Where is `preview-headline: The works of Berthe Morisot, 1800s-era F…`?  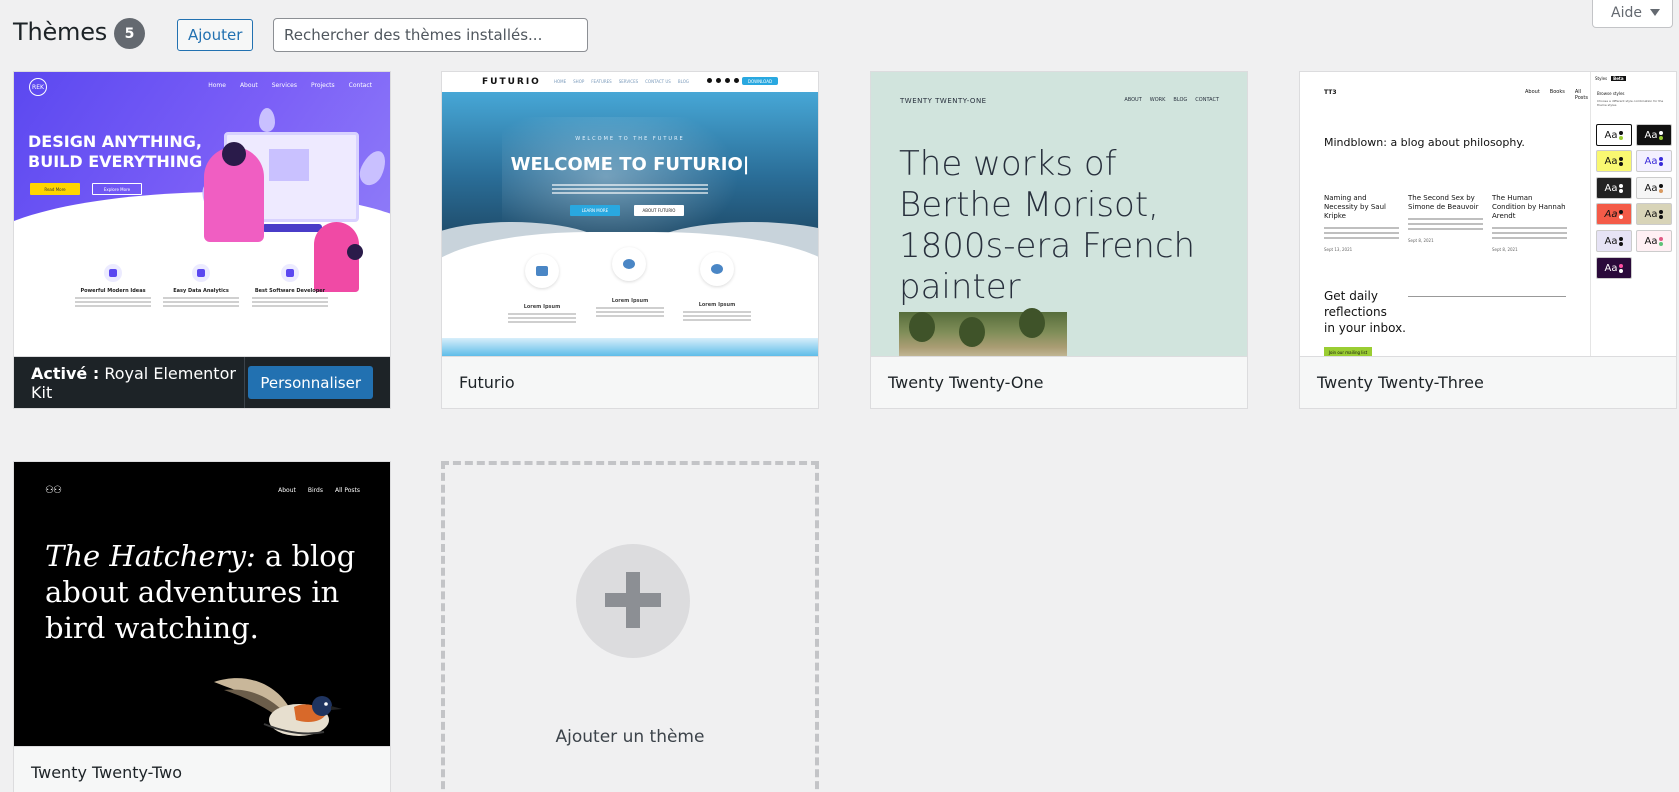
preview-headline: The works of Berthe Morisot, 1800s-era F… is located at coordinates (1047, 225).